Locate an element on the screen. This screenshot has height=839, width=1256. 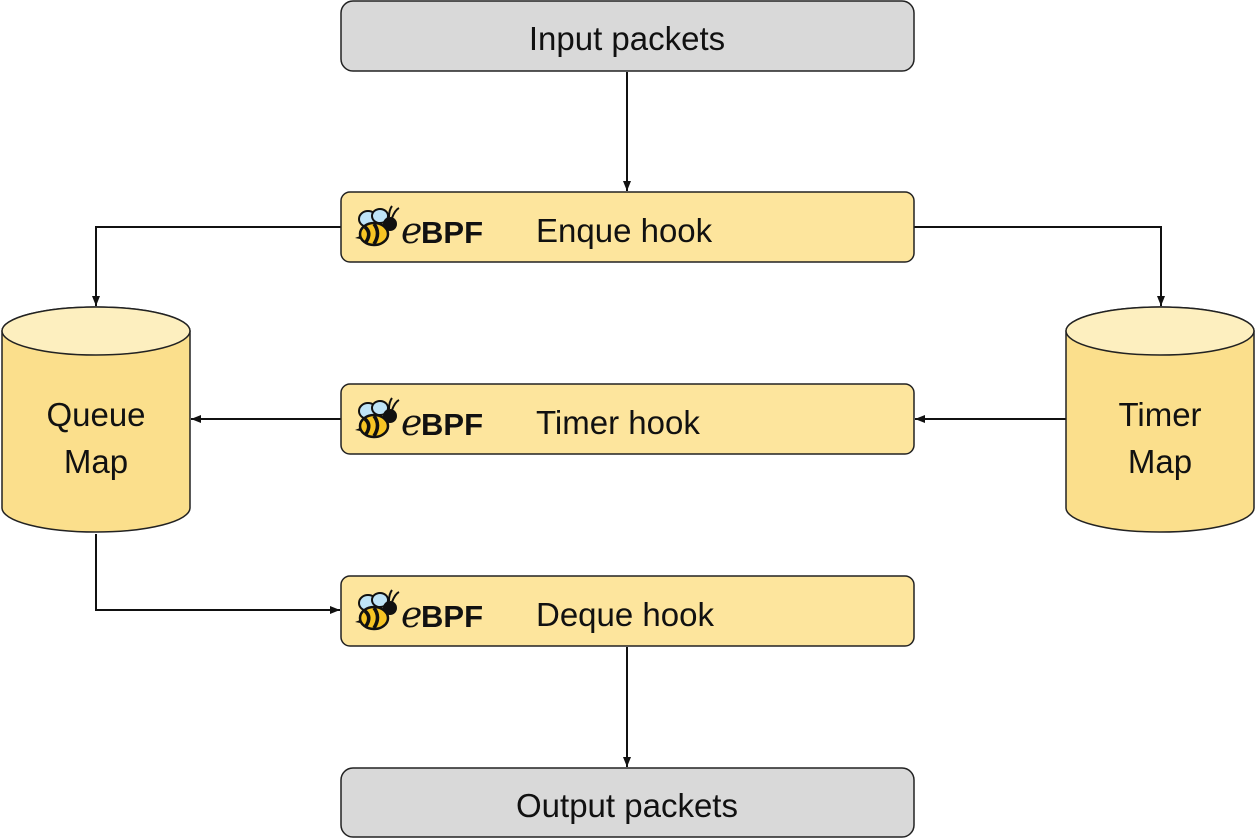
timer-hook-box: e BPF Timer hook is located at coordinates (627, 419).